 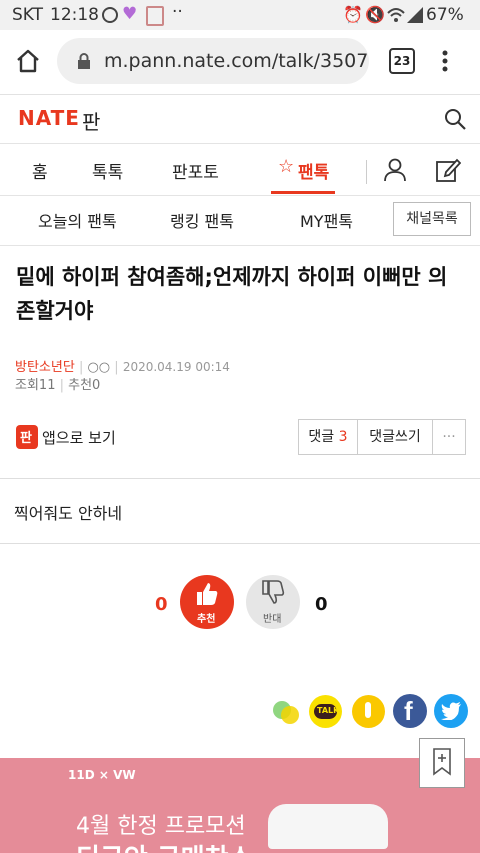 I want to click on nav-pantalk: 팬톡, so click(x=313, y=170).